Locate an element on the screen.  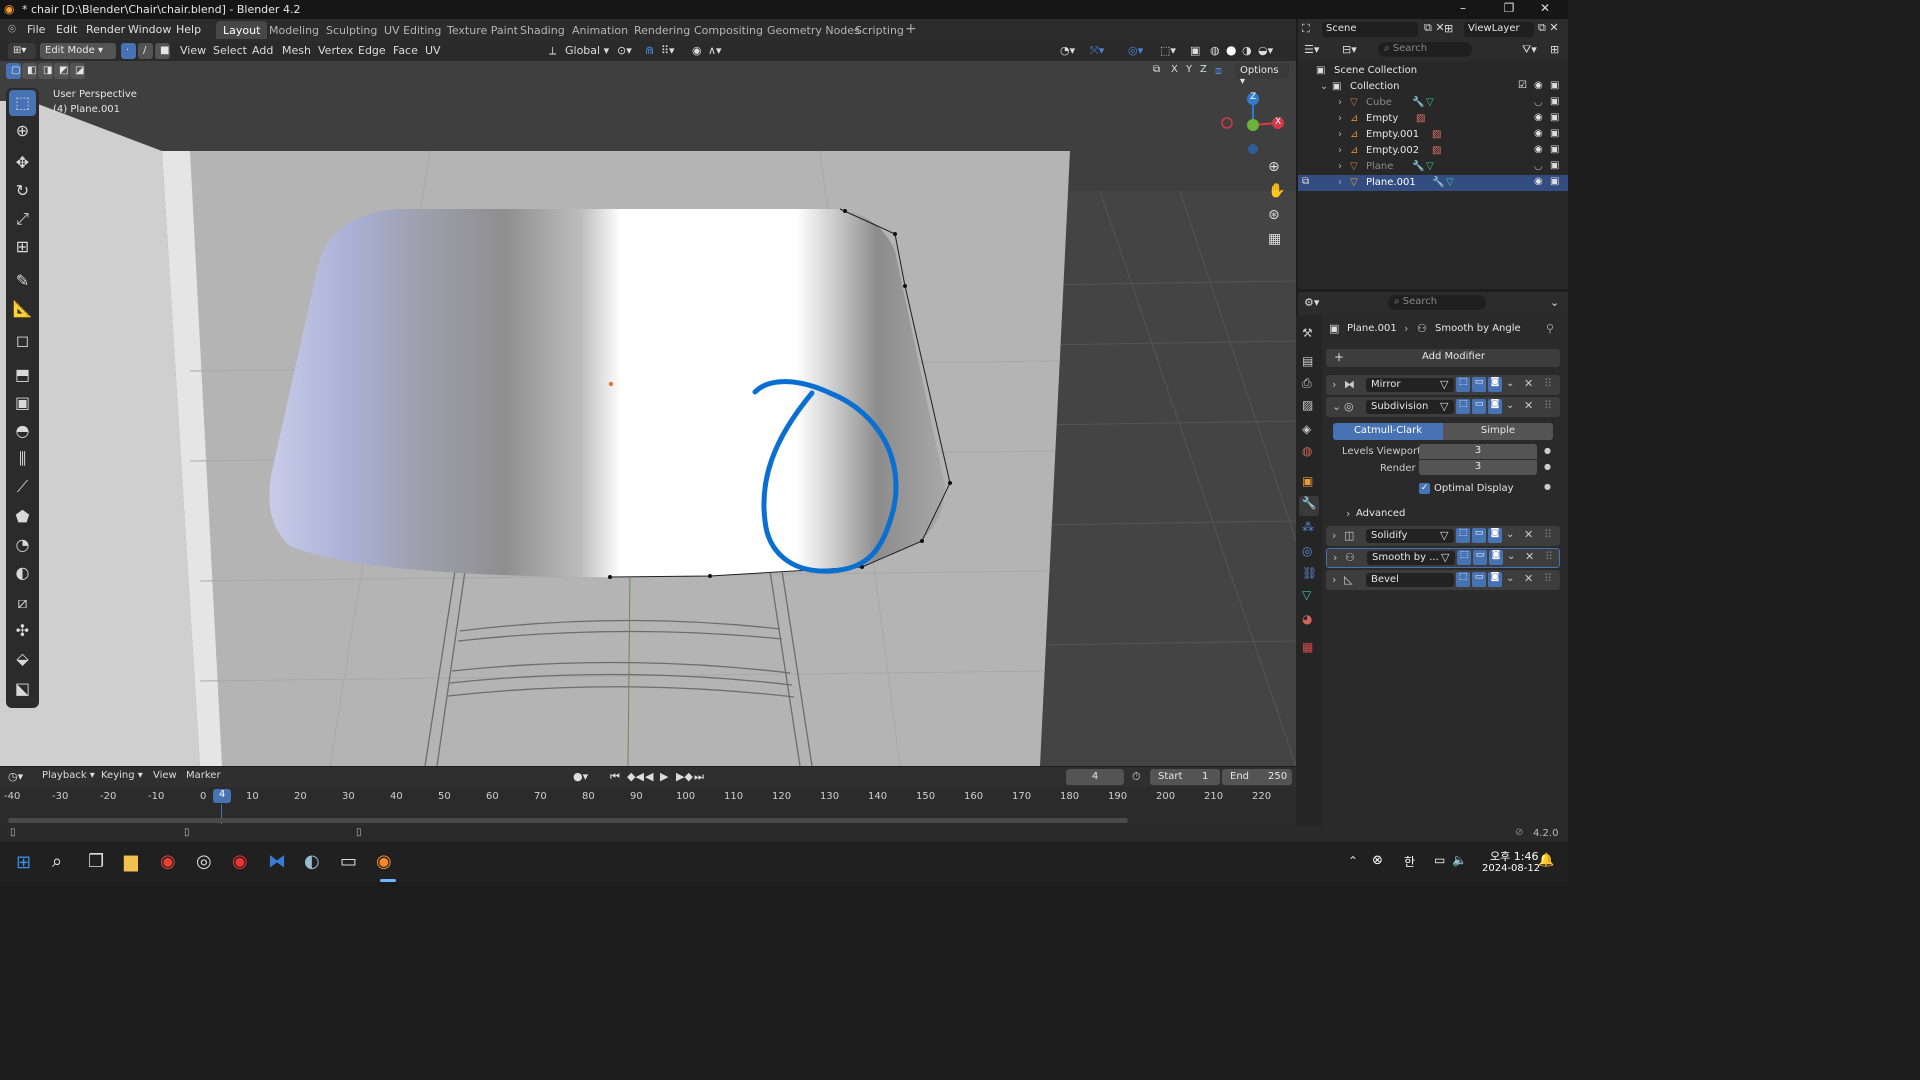
gizmo-toggle-icon: ⤧▾ is located at coordinates (1097, 51).